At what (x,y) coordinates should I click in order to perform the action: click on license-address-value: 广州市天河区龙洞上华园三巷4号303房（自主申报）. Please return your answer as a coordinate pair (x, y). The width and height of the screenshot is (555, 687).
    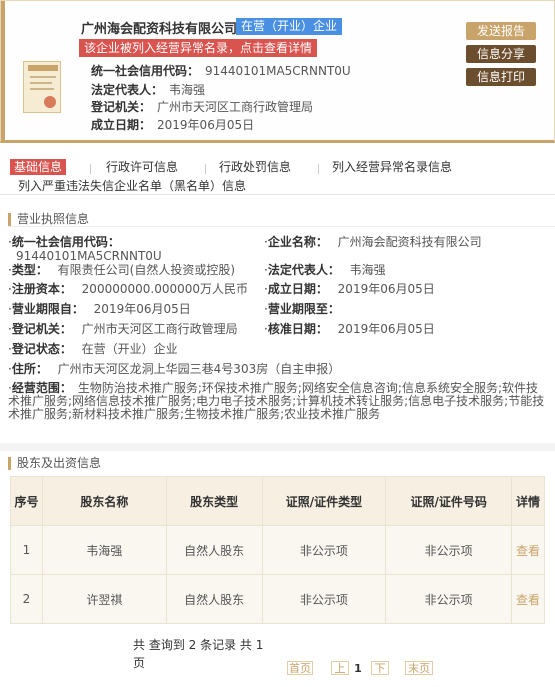
    Looking at the image, I should click on (199, 369).